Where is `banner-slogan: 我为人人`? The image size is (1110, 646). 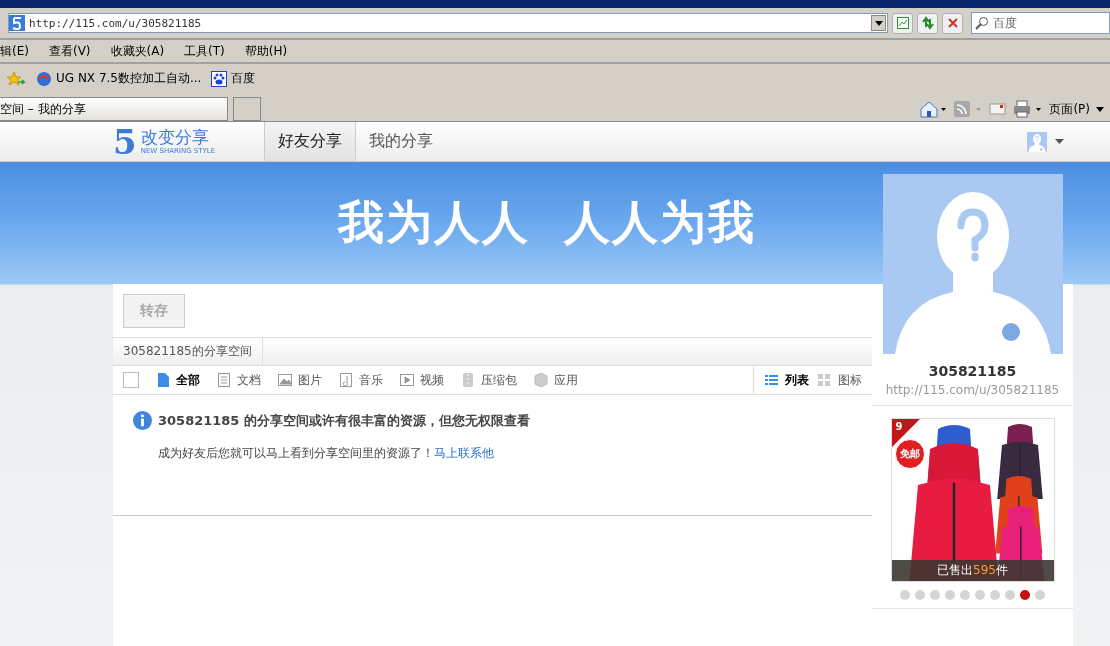 banner-slogan: 我为人人 is located at coordinates (434, 222).